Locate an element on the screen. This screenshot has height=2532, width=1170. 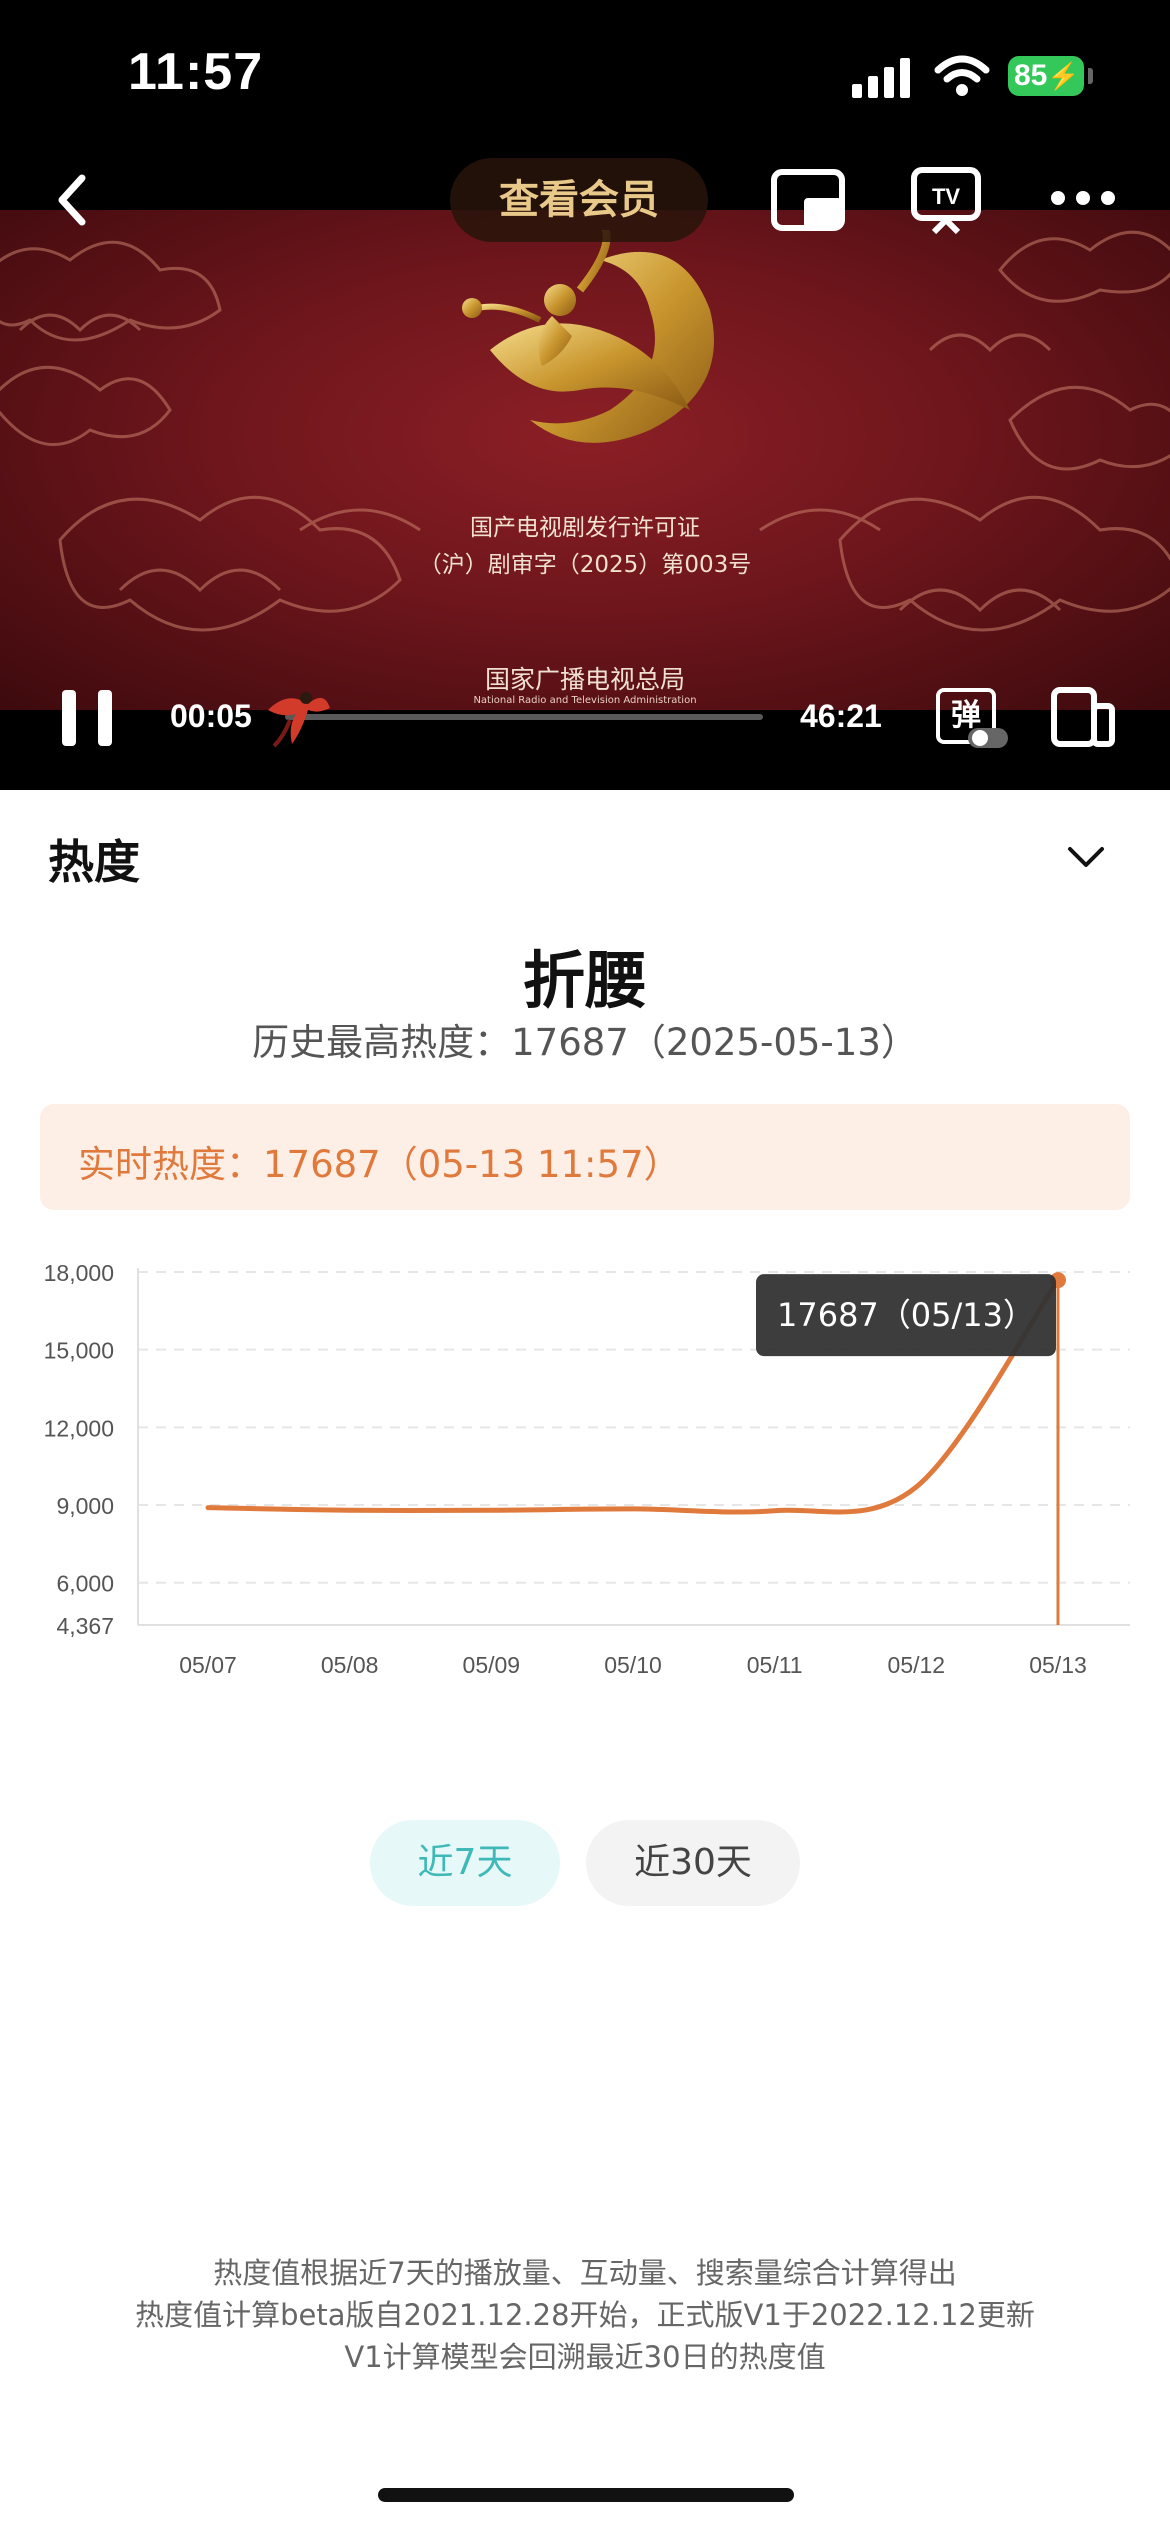
x-tick-label: 05/07 is located at coordinates (208, 1665).